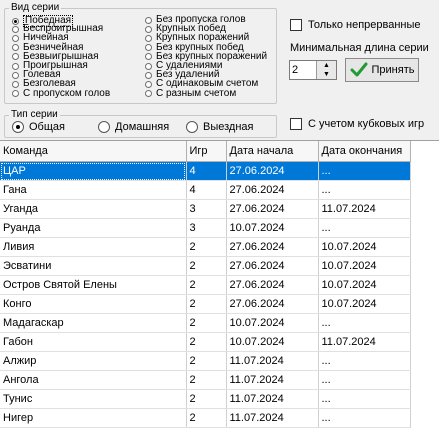 Image resolution: width=439 pixels, height=432 pixels. I want to click on table-cell: Габон, so click(93, 342).